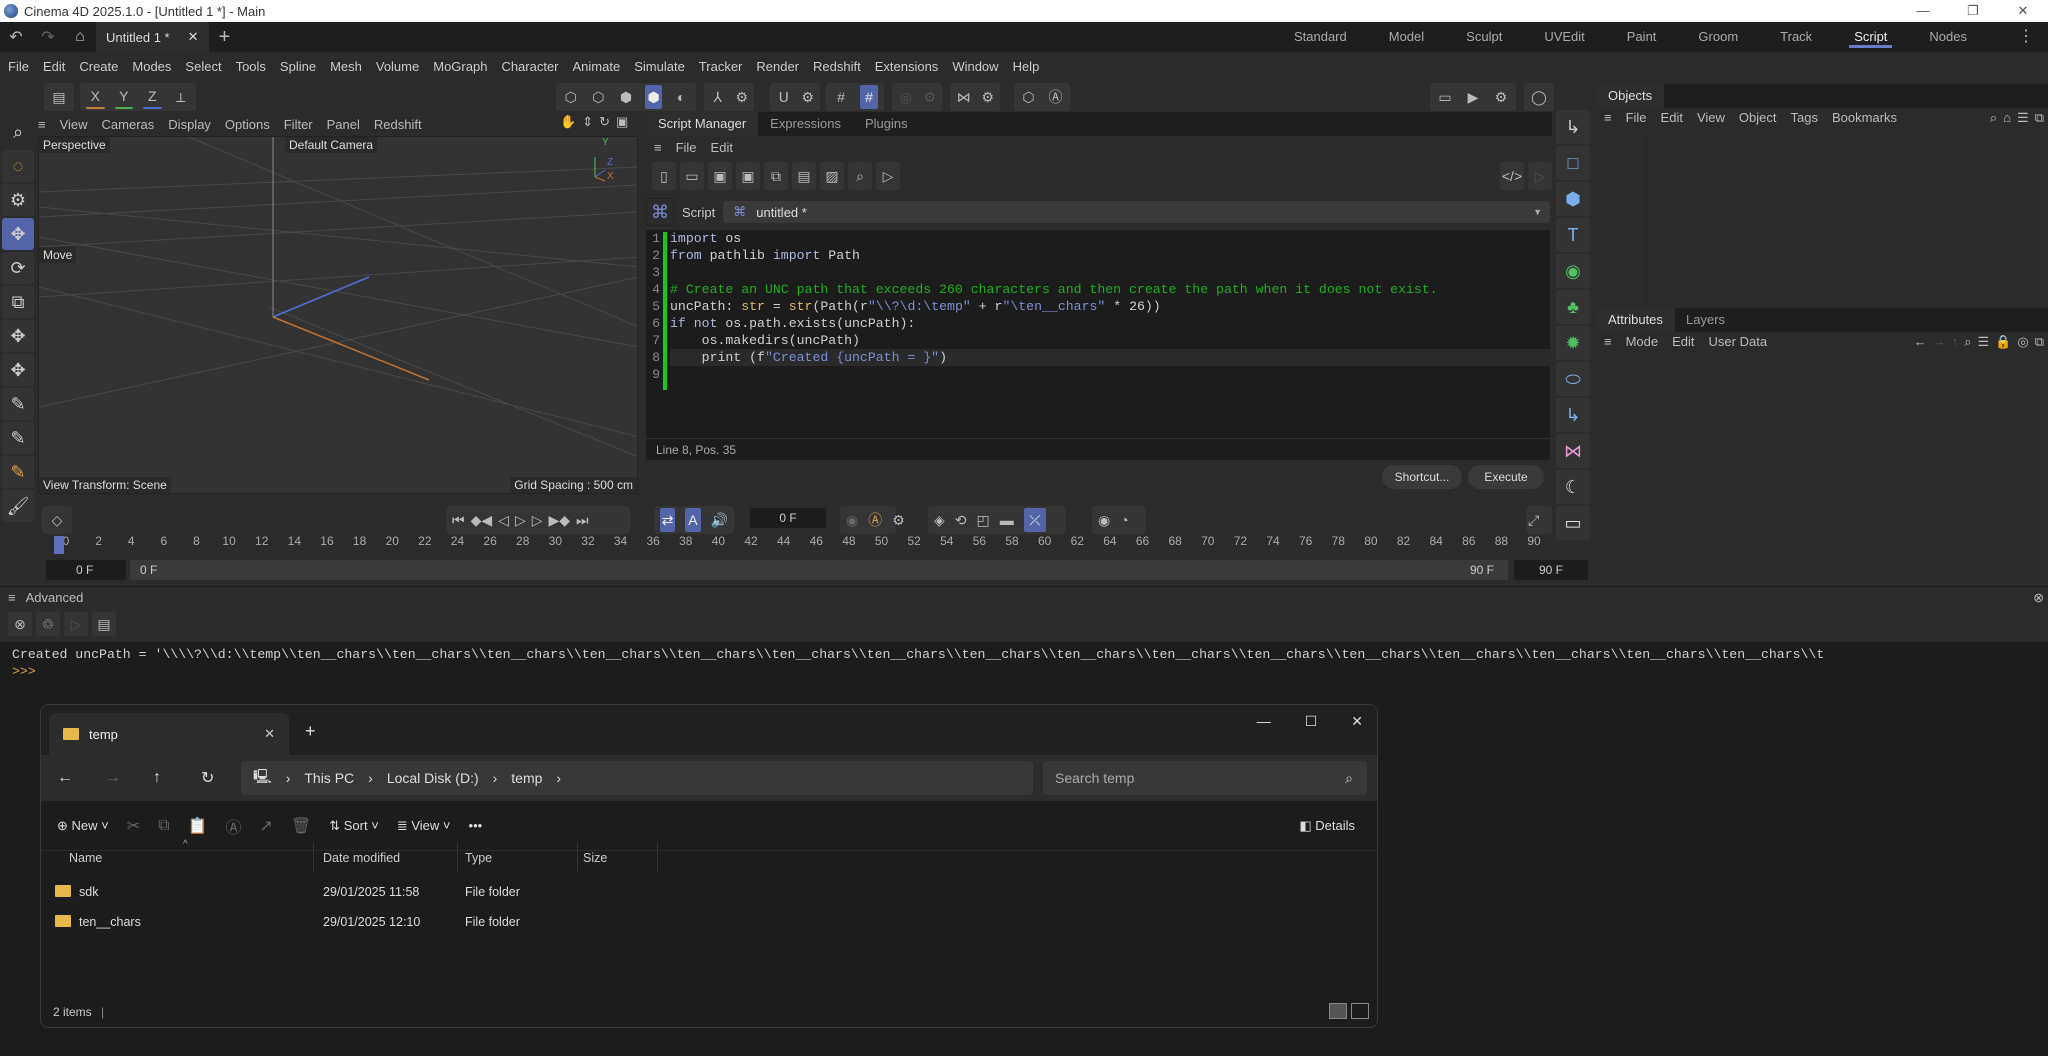  What do you see at coordinates (1473, 97) in the screenshot?
I see `render-picture-icon: ▶` at bounding box center [1473, 97].